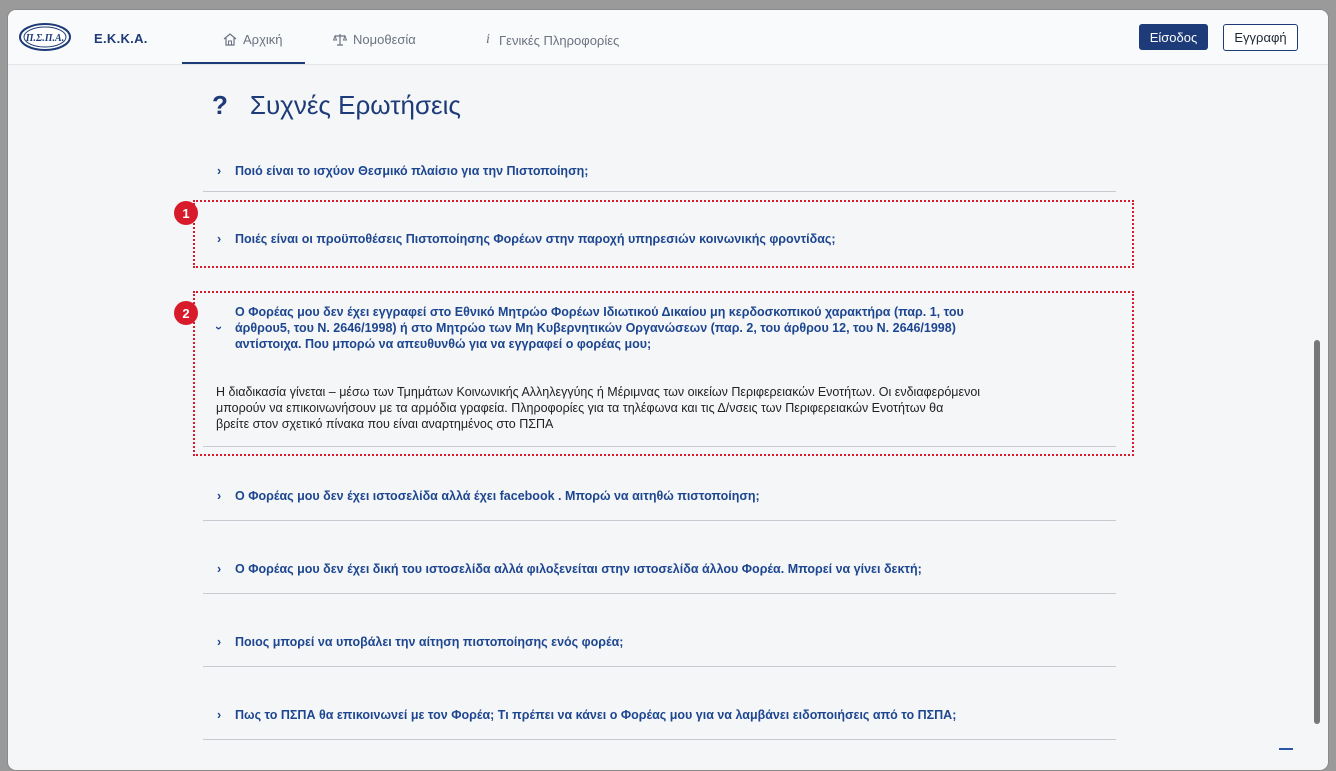  Describe the element at coordinates (559, 40) in the screenshot. I see `tab-general-info-label: Γενικές Πληροφορίες` at that location.